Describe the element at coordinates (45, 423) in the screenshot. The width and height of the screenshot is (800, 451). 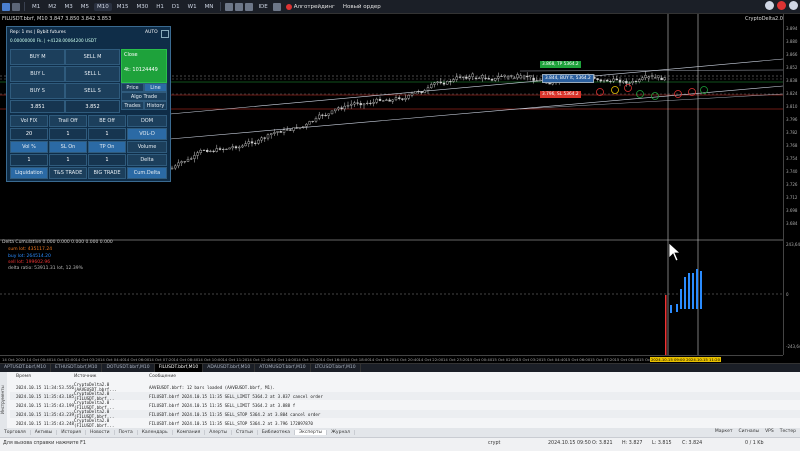
I see `log-cell-time: 2024.10.15 11:35:43.248` at that location.